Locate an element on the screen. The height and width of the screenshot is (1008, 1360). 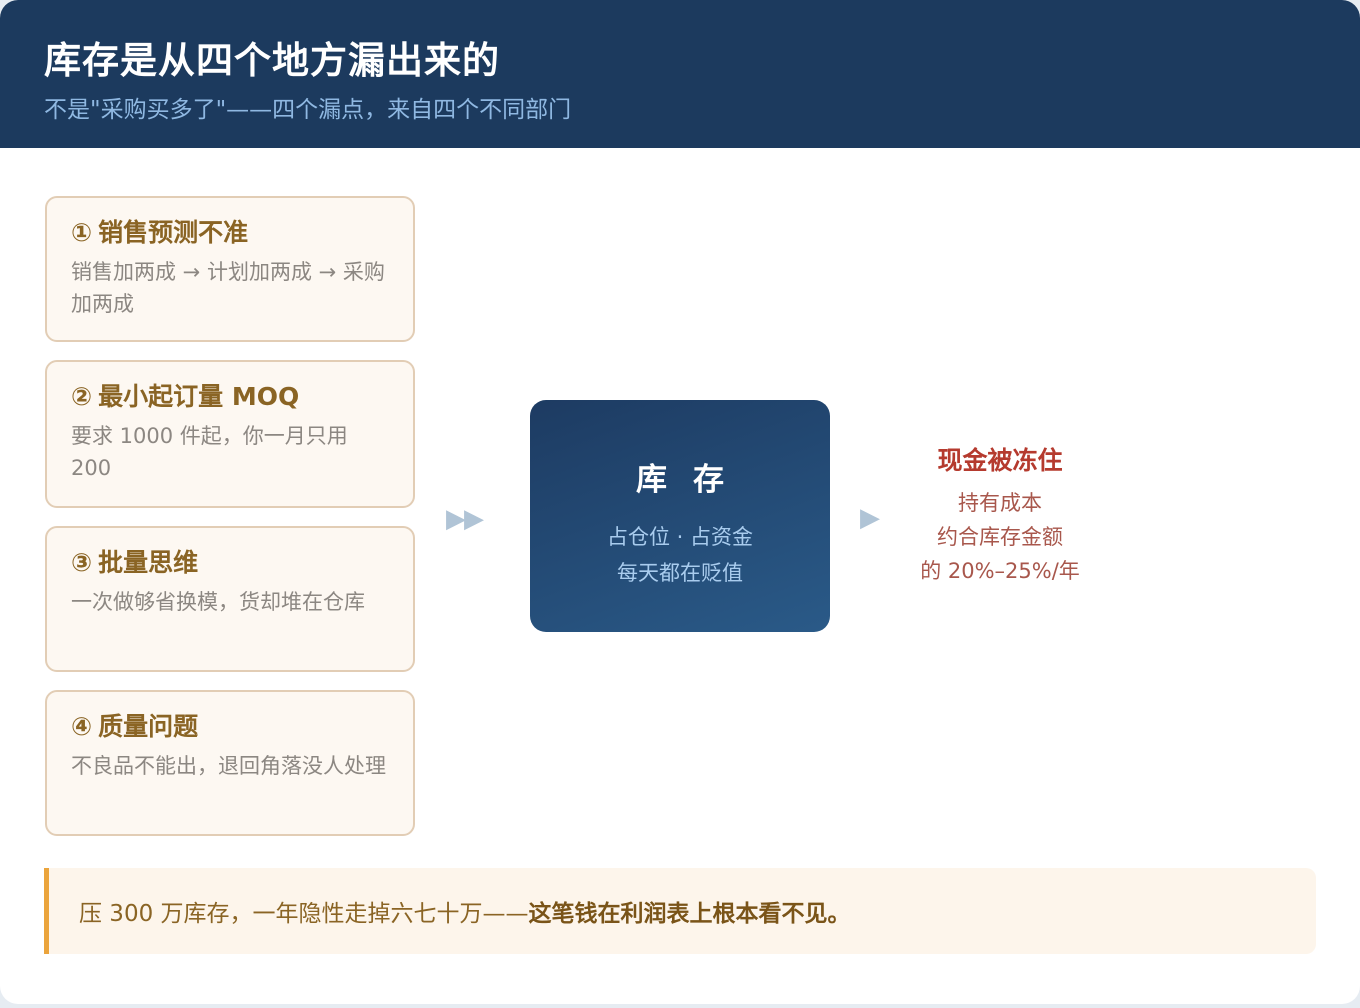
inventory-core-box: 库存 占仓位 · 占资金 每天都在贬值 is located at coordinates (680, 516).